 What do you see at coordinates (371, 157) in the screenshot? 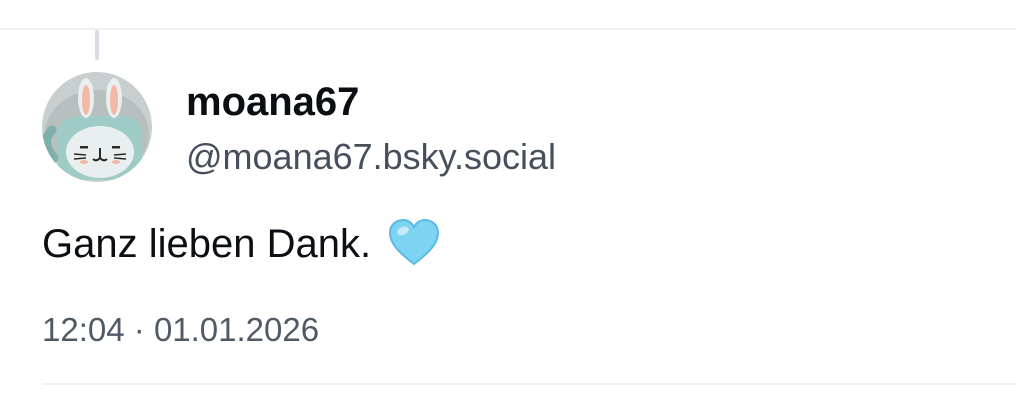
I see `author-handle: @moana67.bsky.social` at bounding box center [371, 157].